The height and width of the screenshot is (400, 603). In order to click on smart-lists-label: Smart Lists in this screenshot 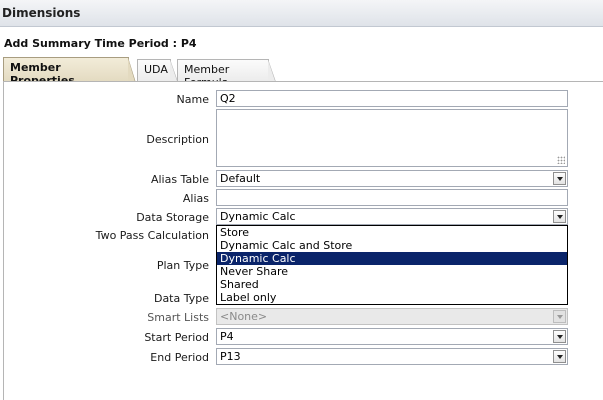, I will do `click(178, 317)`.